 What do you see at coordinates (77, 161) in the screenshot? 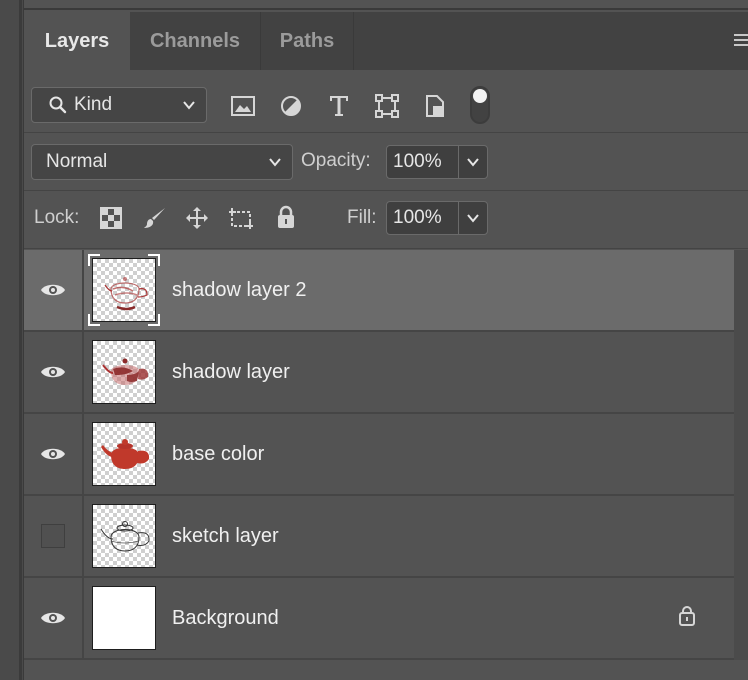
I see `blend-mode-value: Normal` at bounding box center [77, 161].